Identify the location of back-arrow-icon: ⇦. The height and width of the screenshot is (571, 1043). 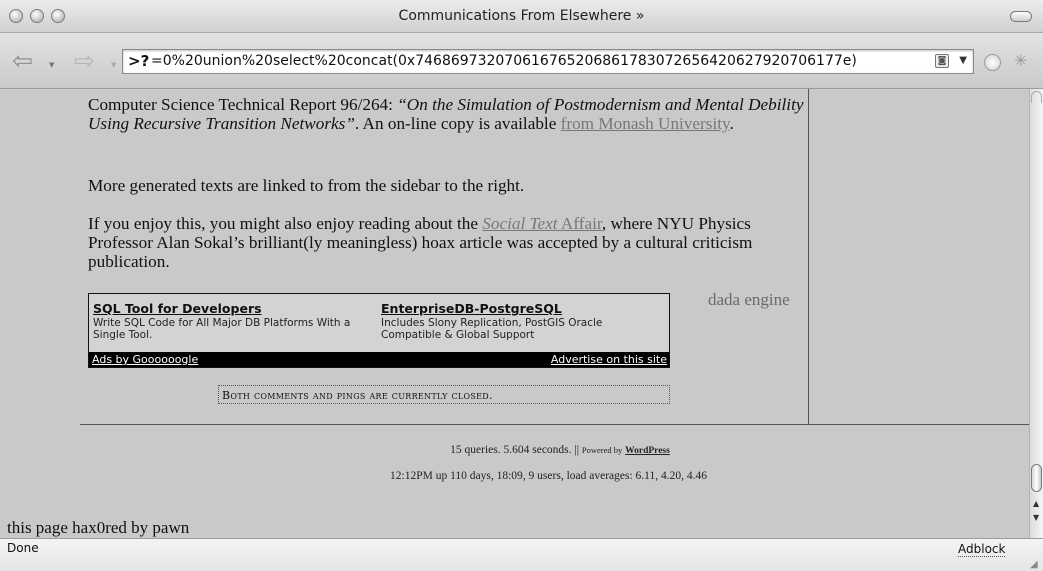
(22, 60).